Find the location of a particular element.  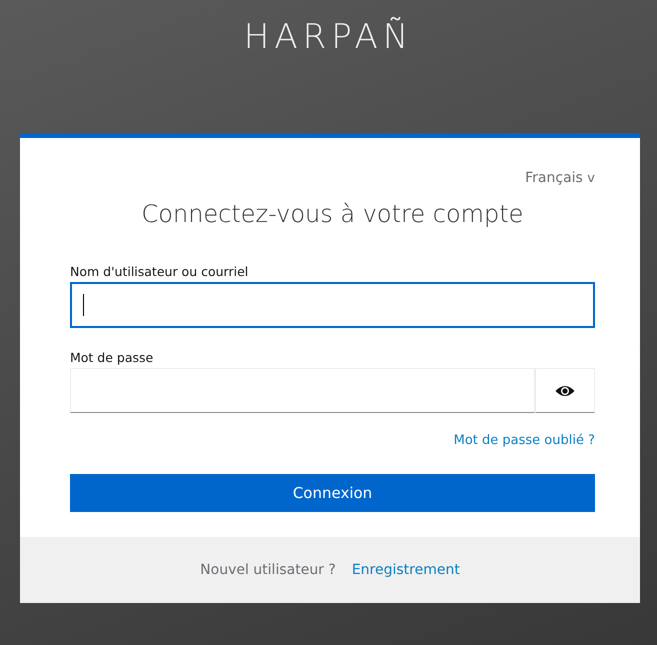

brand-title: HARPAÑ is located at coordinates (329, 37).